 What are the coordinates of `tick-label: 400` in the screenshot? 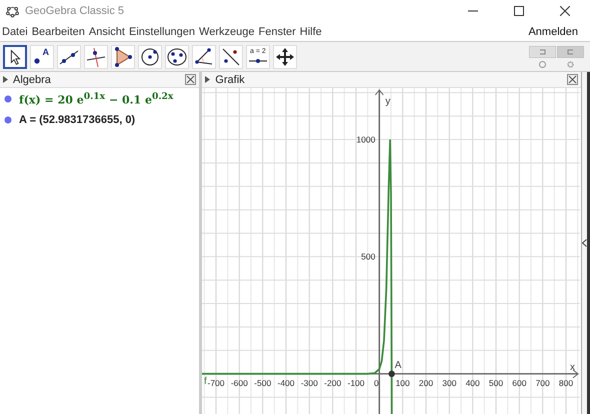 It's located at (473, 383).